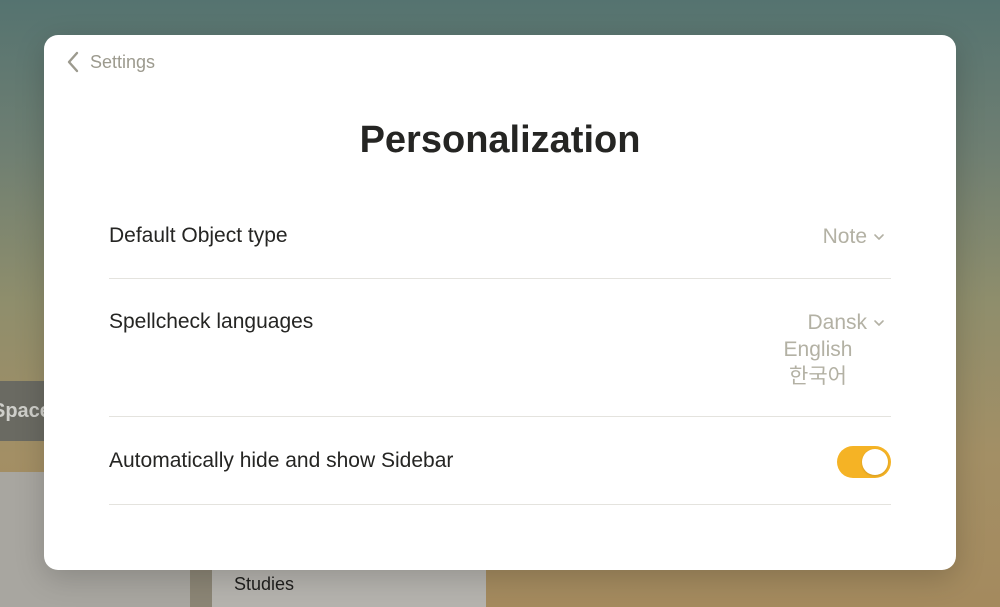 This screenshot has height=607, width=1000. What do you see at coordinates (500, 140) in the screenshot?
I see `page-title: Personalization` at bounding box center [500, 140].